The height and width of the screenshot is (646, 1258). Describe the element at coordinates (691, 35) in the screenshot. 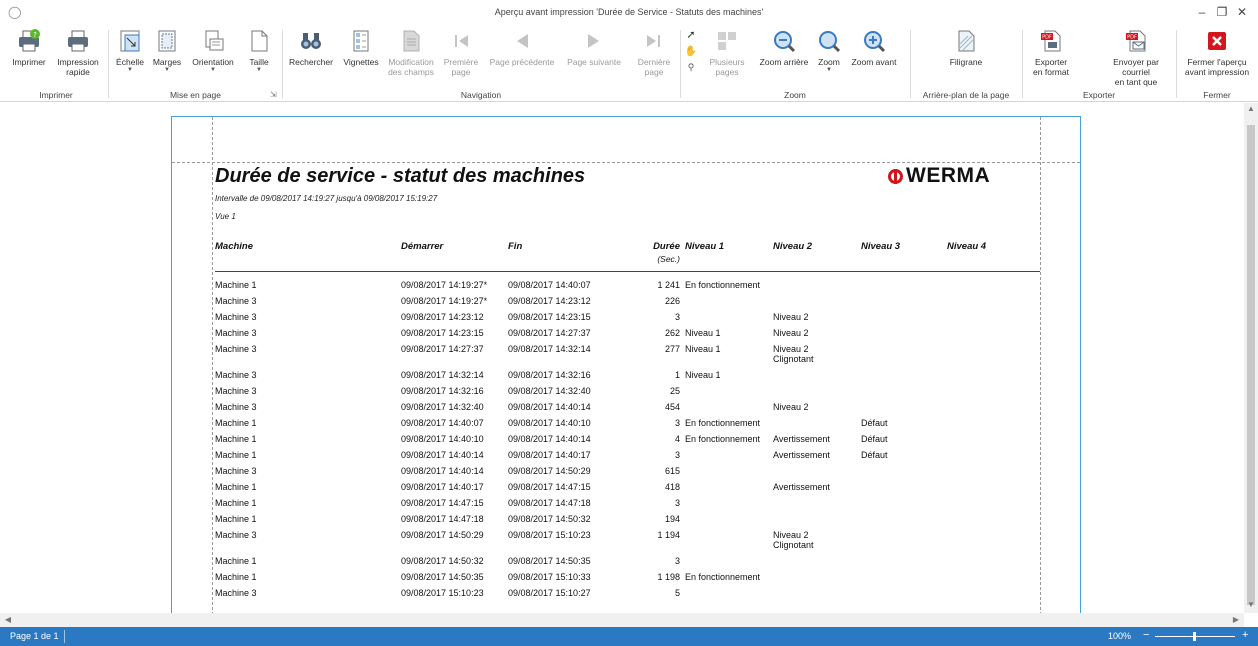

I see `pointer-tool-button: ➚` at that location.